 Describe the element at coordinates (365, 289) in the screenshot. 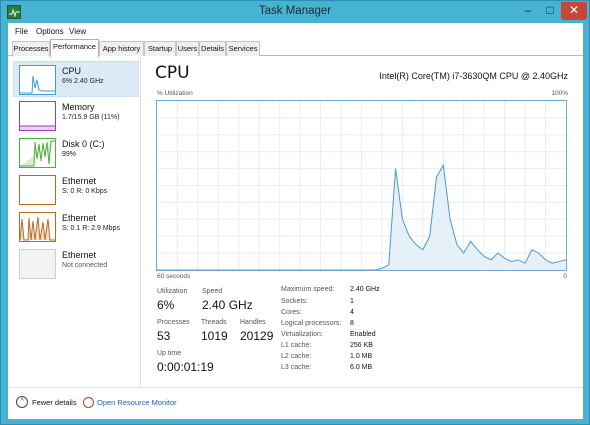

I see `spec-value: 2.40 GHz` at that location.